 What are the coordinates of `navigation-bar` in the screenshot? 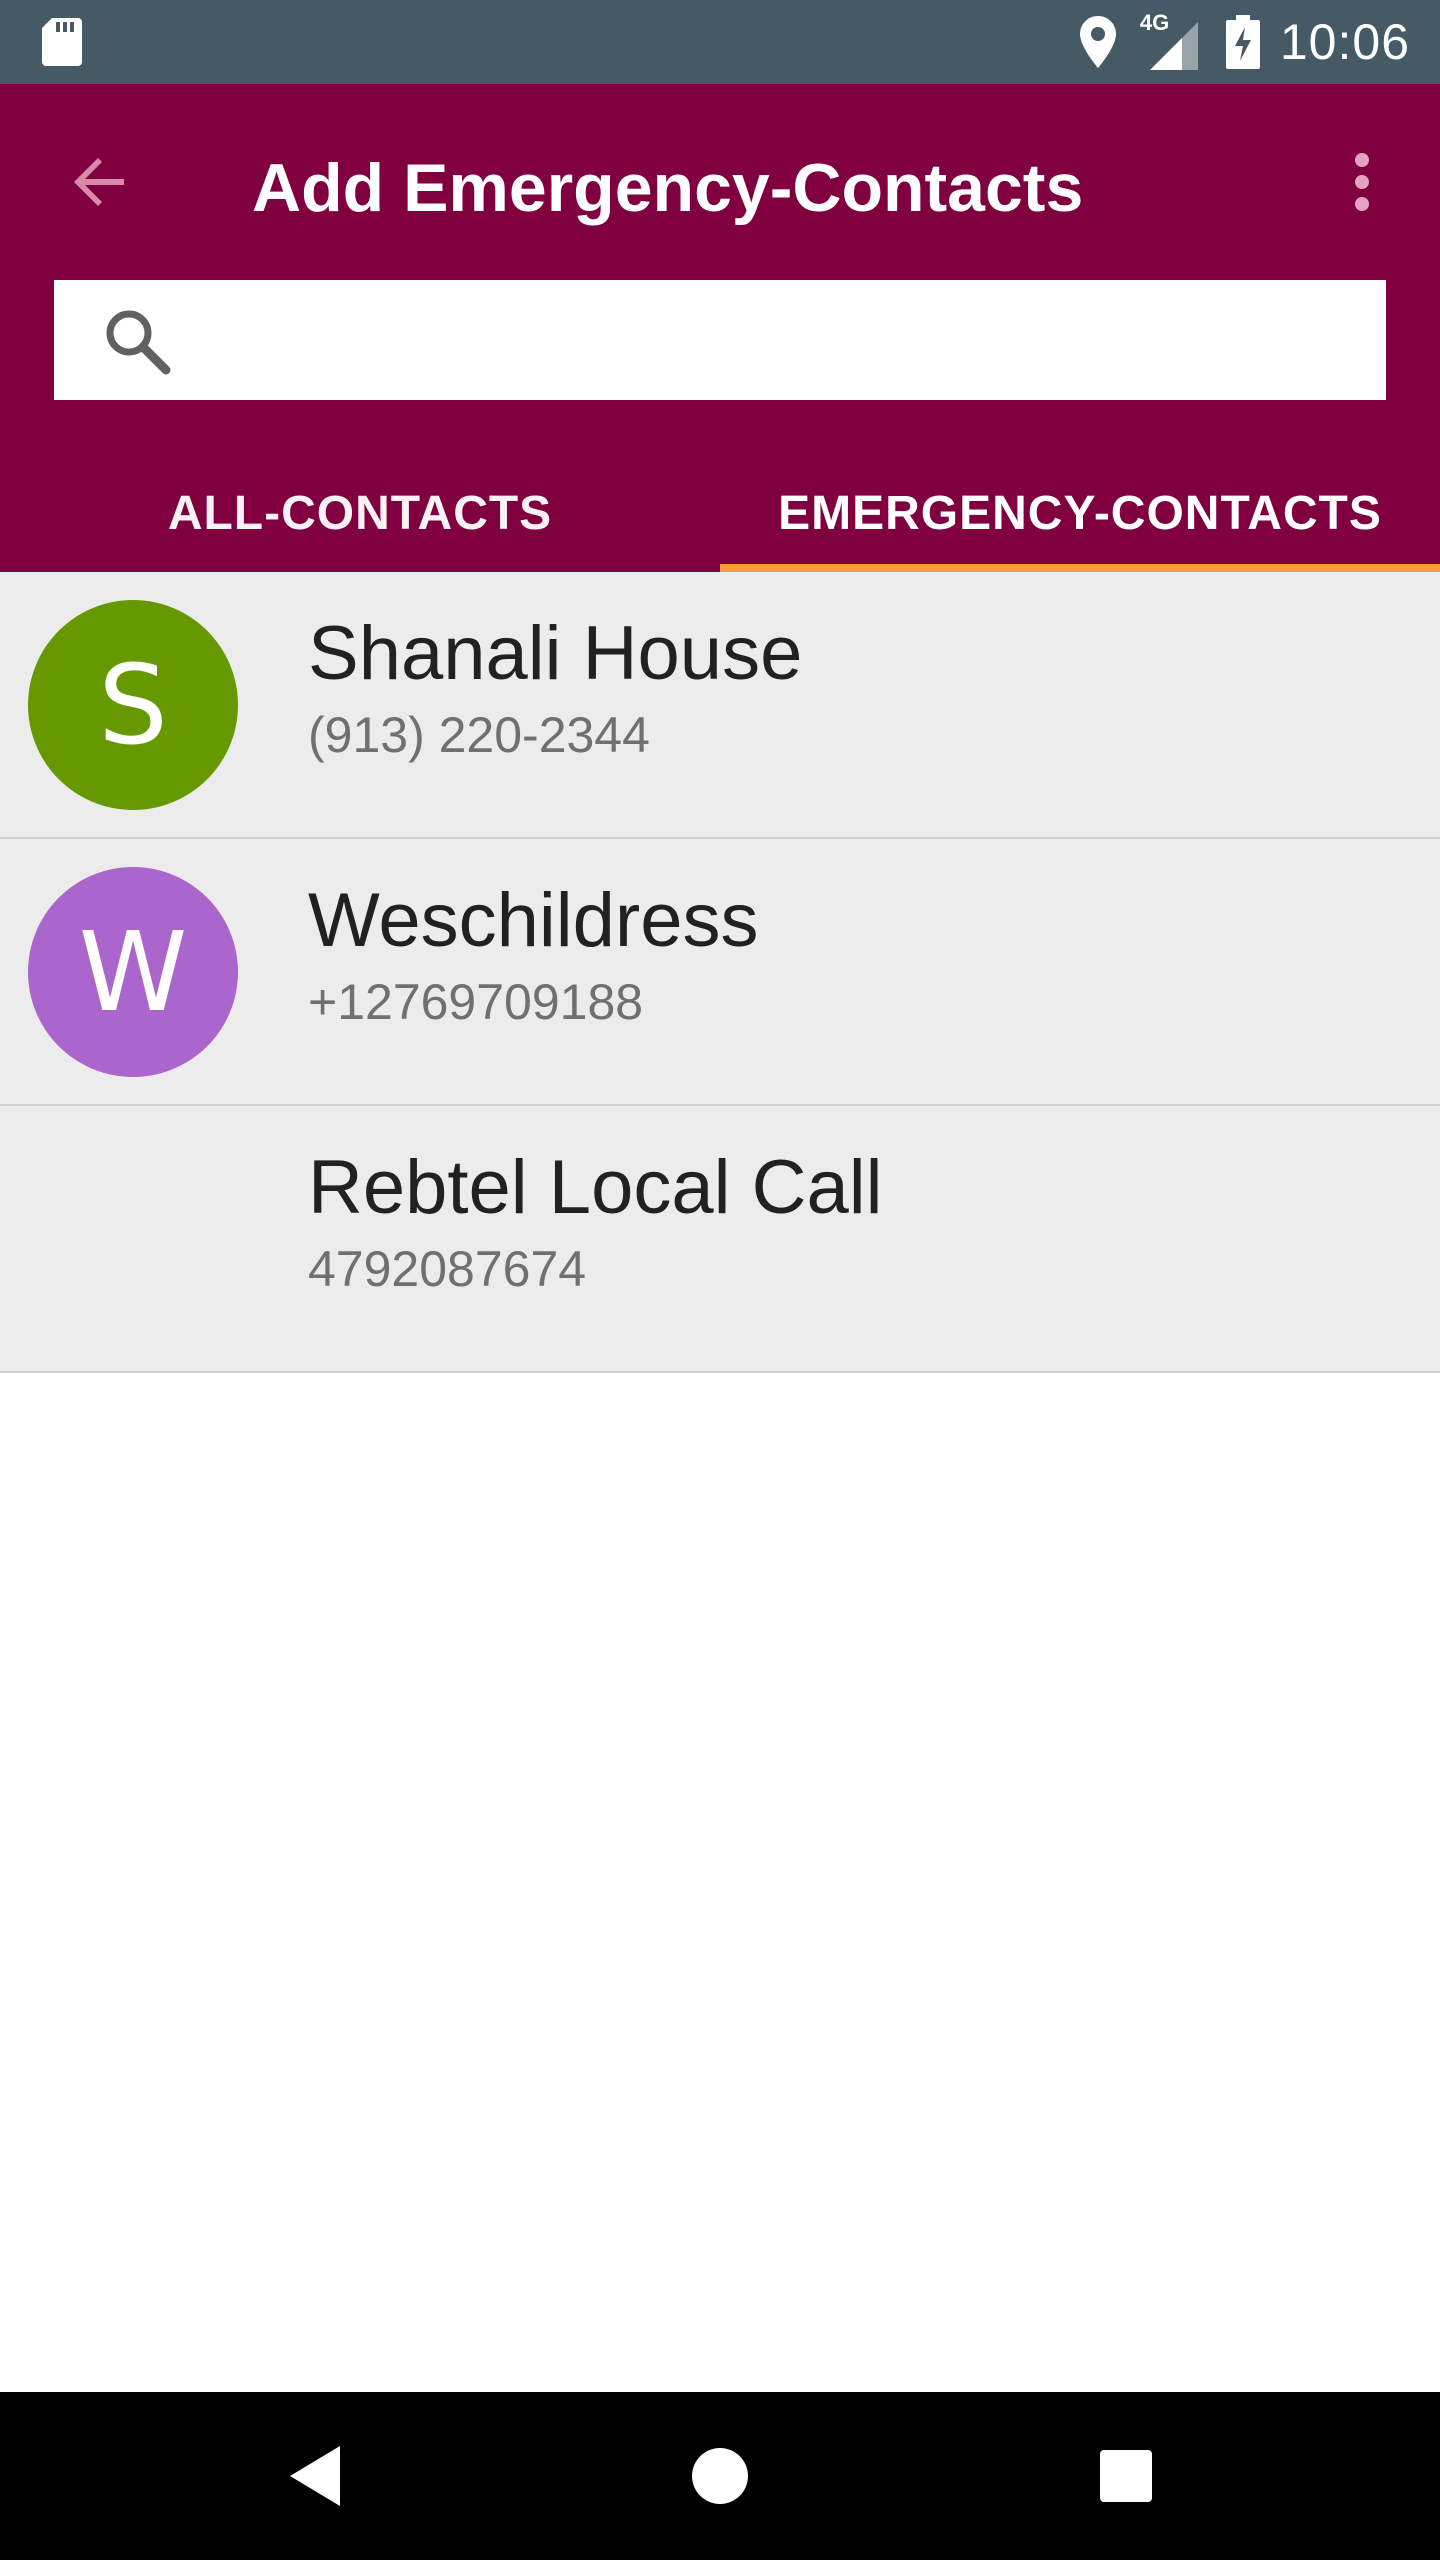 It's located at (720, 2476).